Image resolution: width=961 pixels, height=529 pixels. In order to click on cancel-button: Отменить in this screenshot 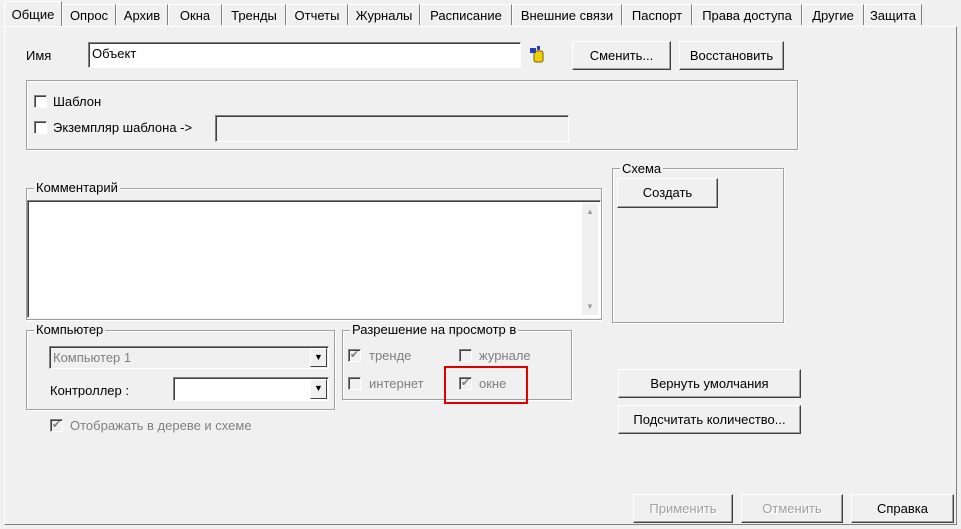, I will do `click(792, 508)`.